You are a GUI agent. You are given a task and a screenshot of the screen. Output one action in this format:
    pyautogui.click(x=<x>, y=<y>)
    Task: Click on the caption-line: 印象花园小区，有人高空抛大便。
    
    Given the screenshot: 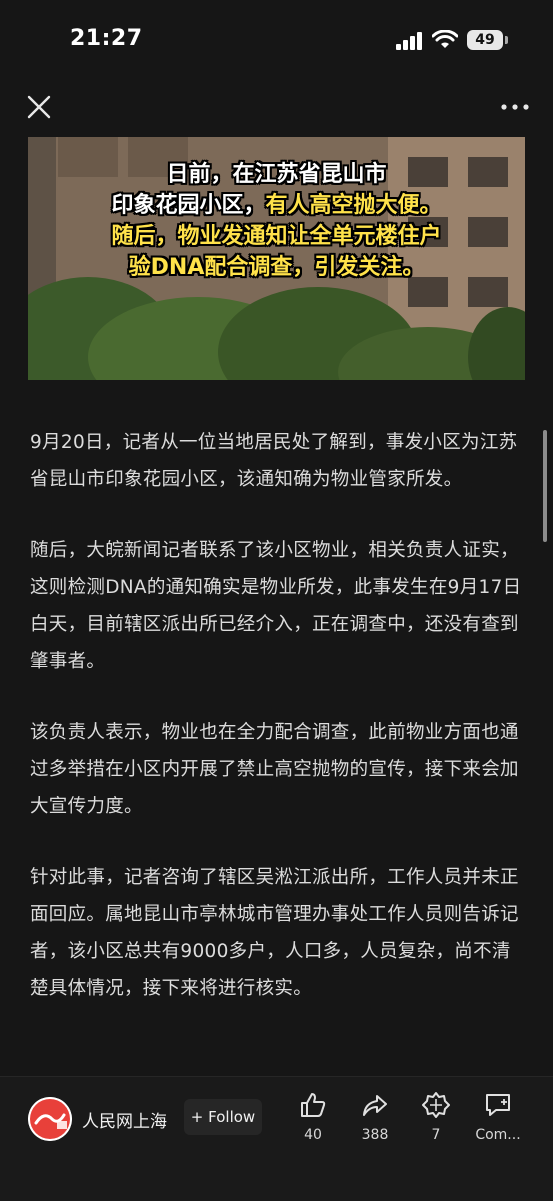 What is the action you would take?
    pyautogui.click(x=276, y=205)
    